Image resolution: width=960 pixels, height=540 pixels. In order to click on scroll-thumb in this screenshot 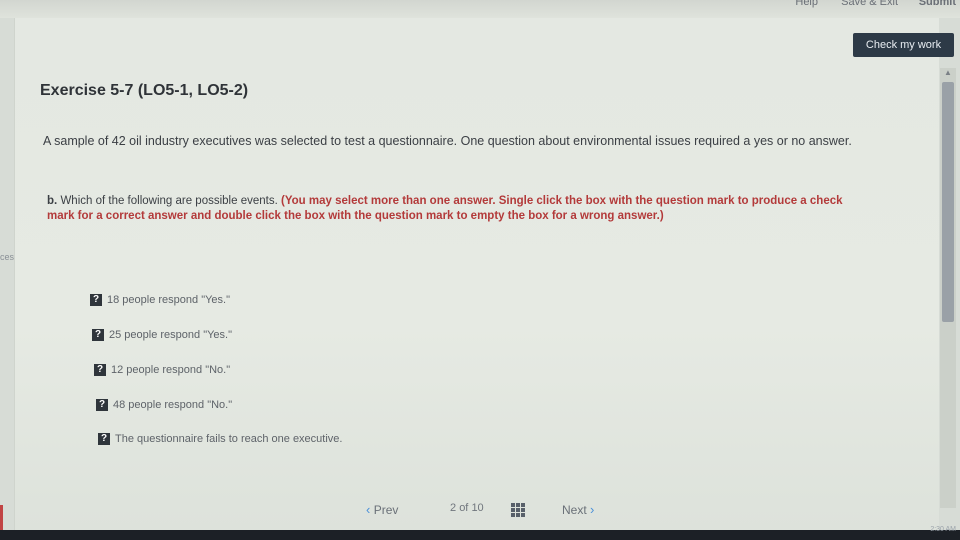, I will do `click(948, 202)`.